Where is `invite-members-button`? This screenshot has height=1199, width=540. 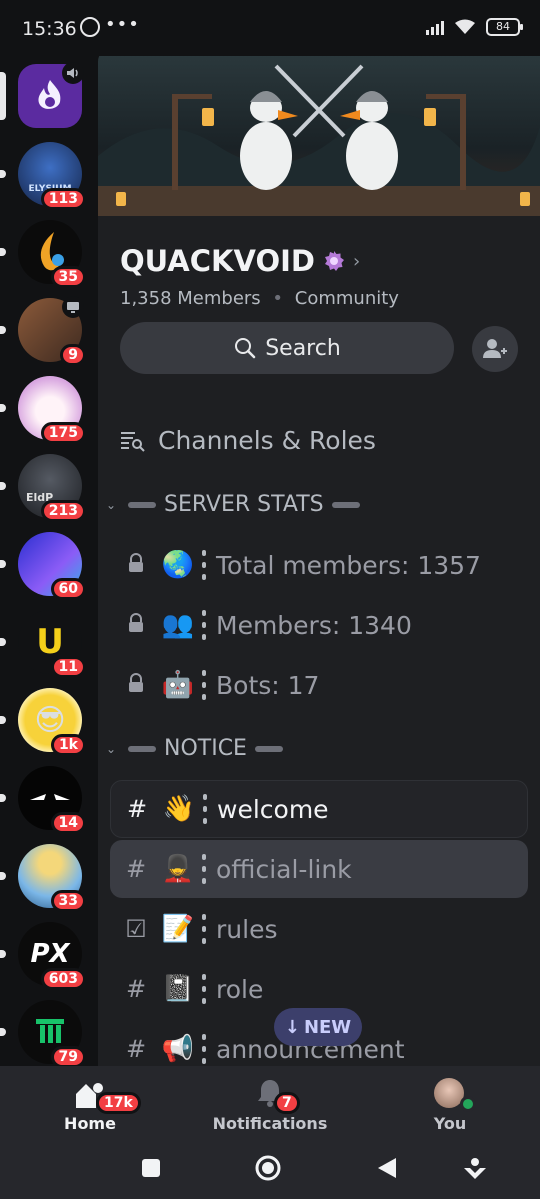 invite-members-button is located at coordinates (495, 349).